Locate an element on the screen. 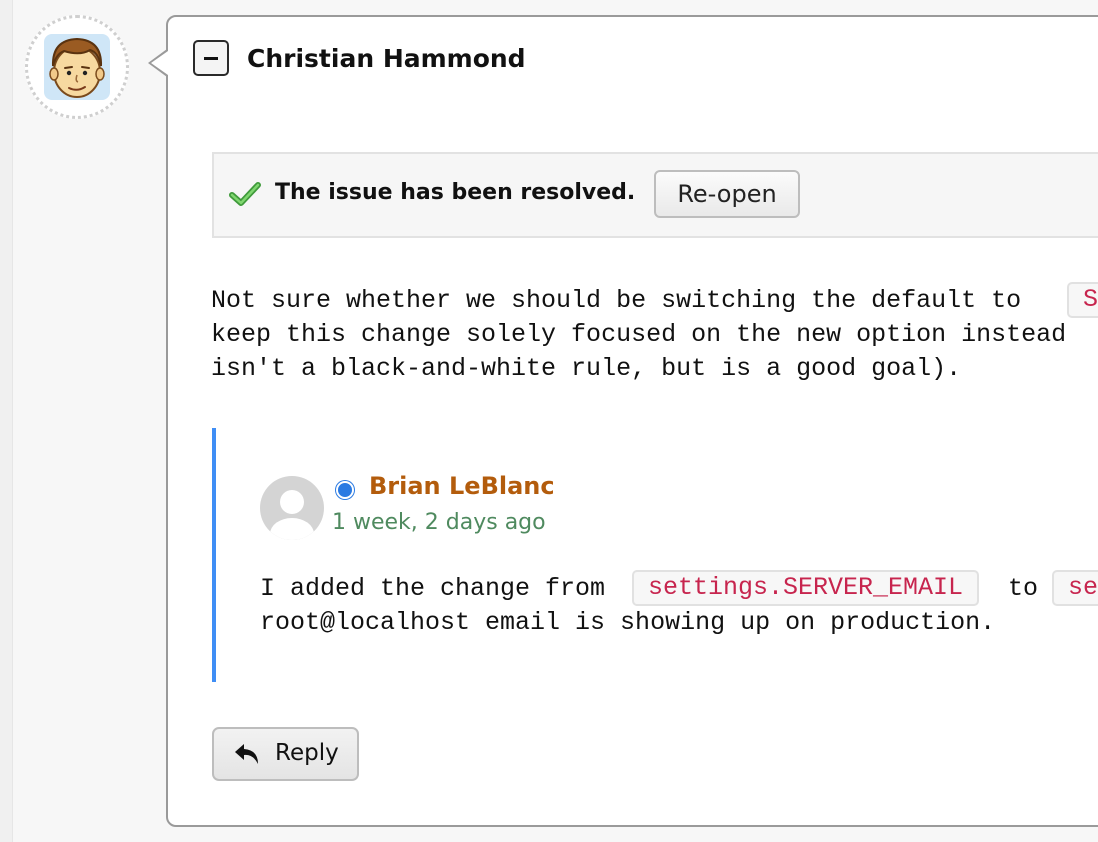  comment-inline-code: S is located at coordinates (1082, 300).